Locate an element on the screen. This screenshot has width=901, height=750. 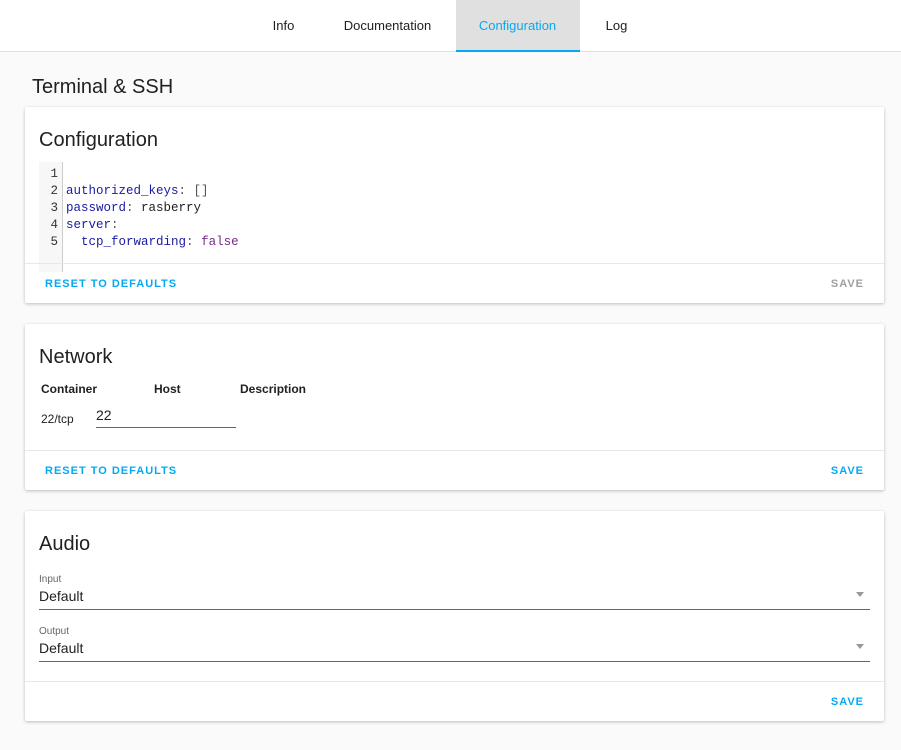
tab-info: Info is located at coordinates (284, 26).